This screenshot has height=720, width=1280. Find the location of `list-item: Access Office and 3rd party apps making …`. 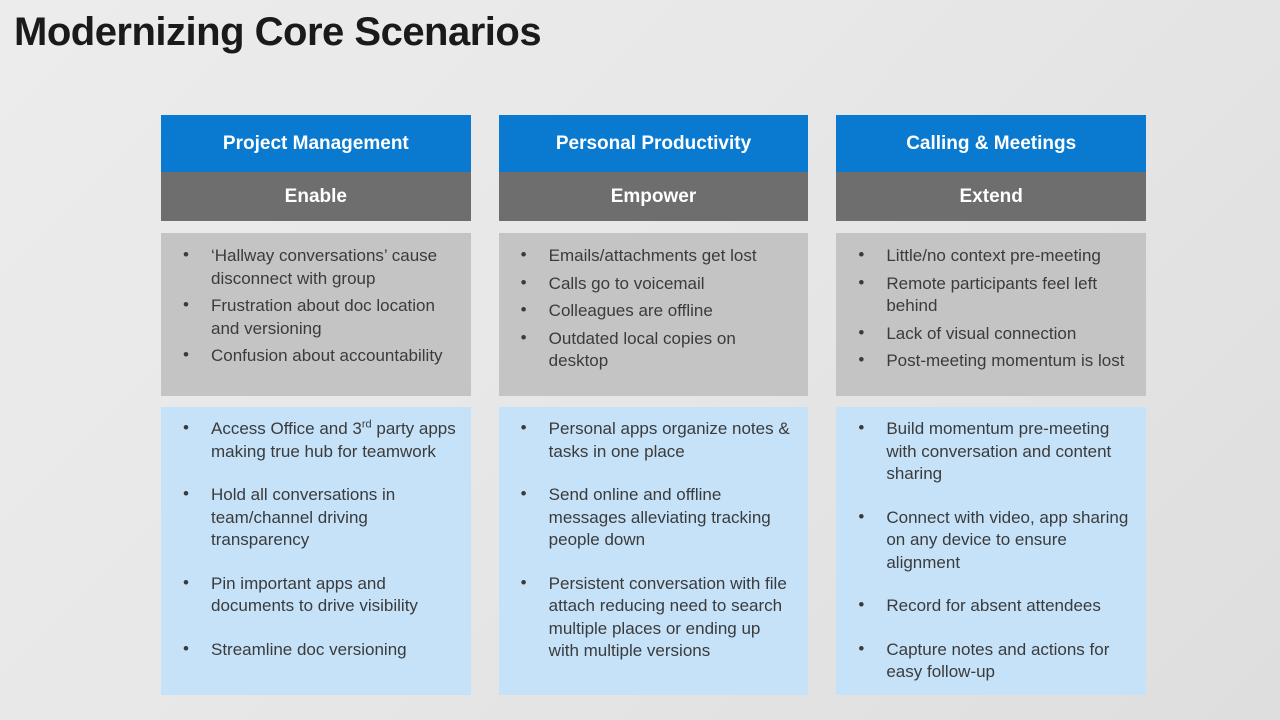

list-item: Access Office and 3rd party apps making … is located at coordinates (314, 440).